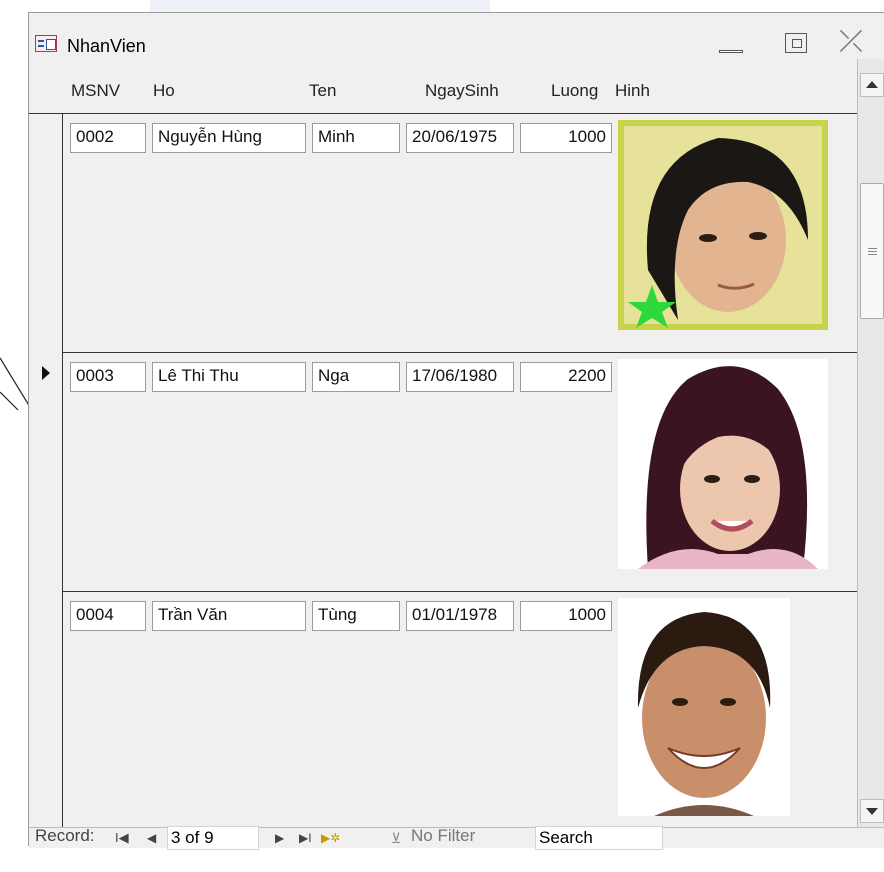 The height and width of the screenshot is (872, 884). I want to click on last-record-button: ▶I, so click(305, 838).